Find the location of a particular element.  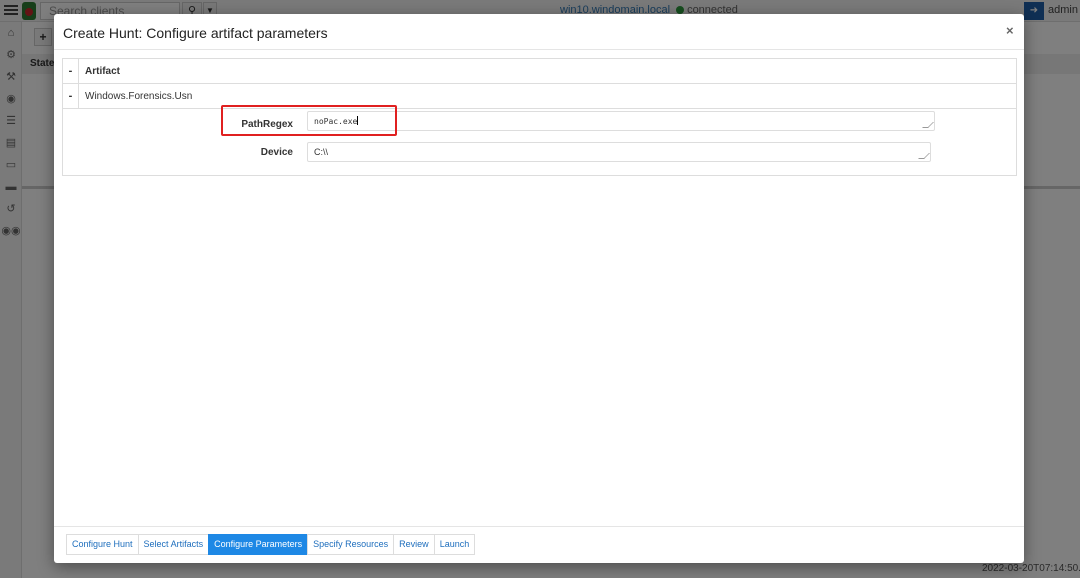

table-header-row: - Artifact is located at coordinates (539, 71).